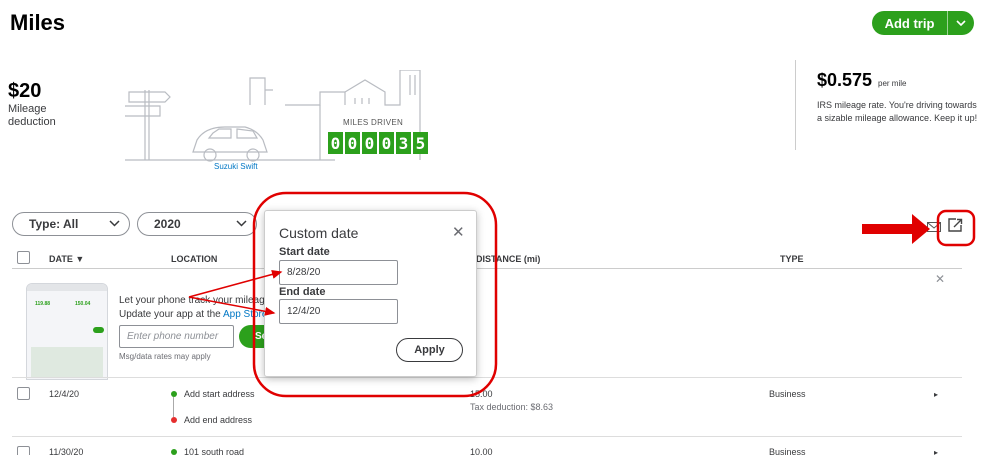 The image size is (999, 455). I want to click on add-trip-button: Add trip, so click(923, 23).